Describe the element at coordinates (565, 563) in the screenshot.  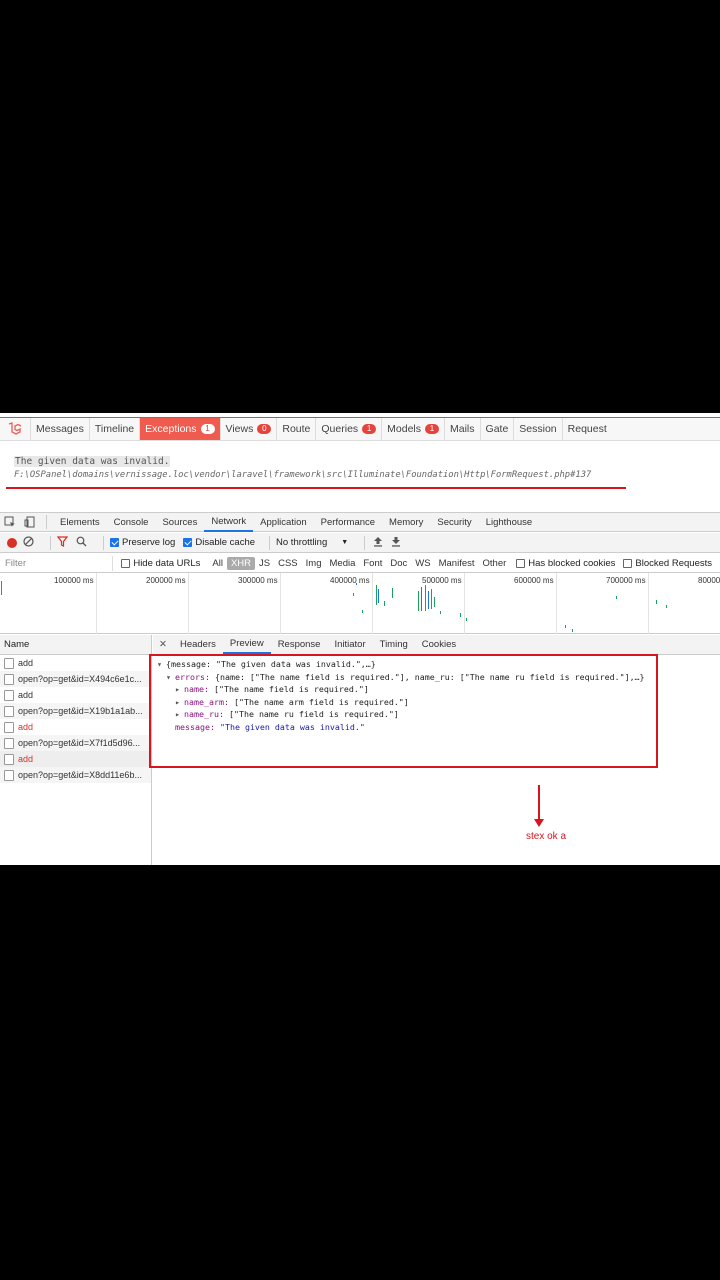
I see `has-blocked-cookies-checkbox: Has blocked cookies` at that location.